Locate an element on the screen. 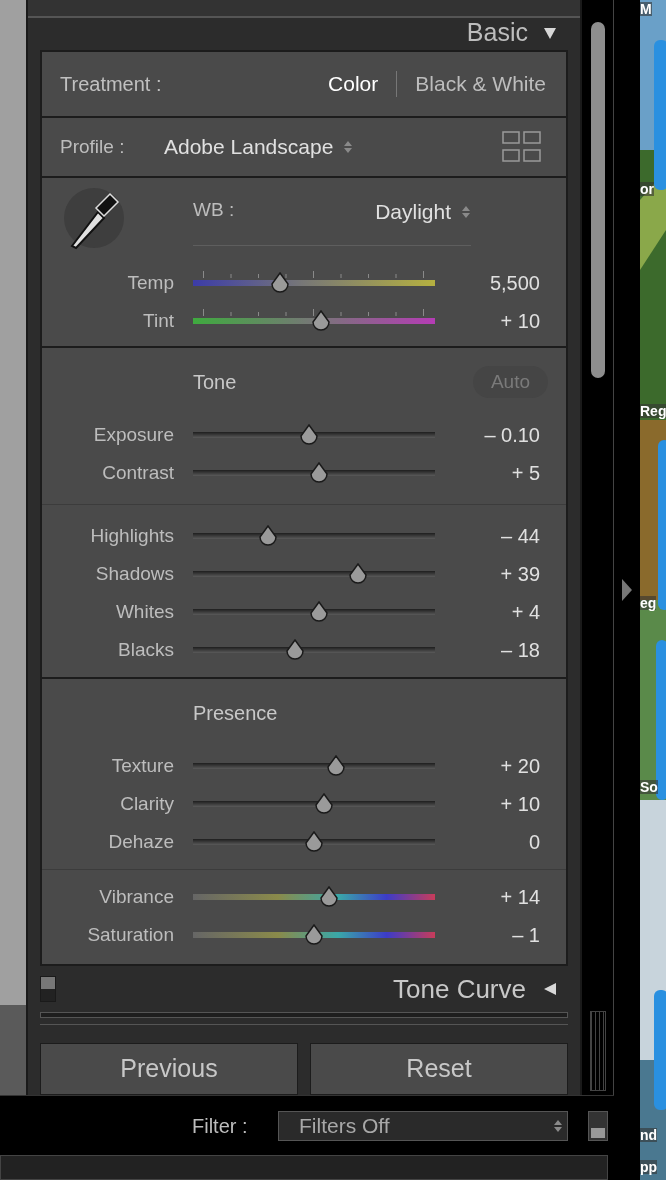 Image resolution: width=666 pixels, height=1180 pixels. edge-label: eg is located at coordinates (648, 603).